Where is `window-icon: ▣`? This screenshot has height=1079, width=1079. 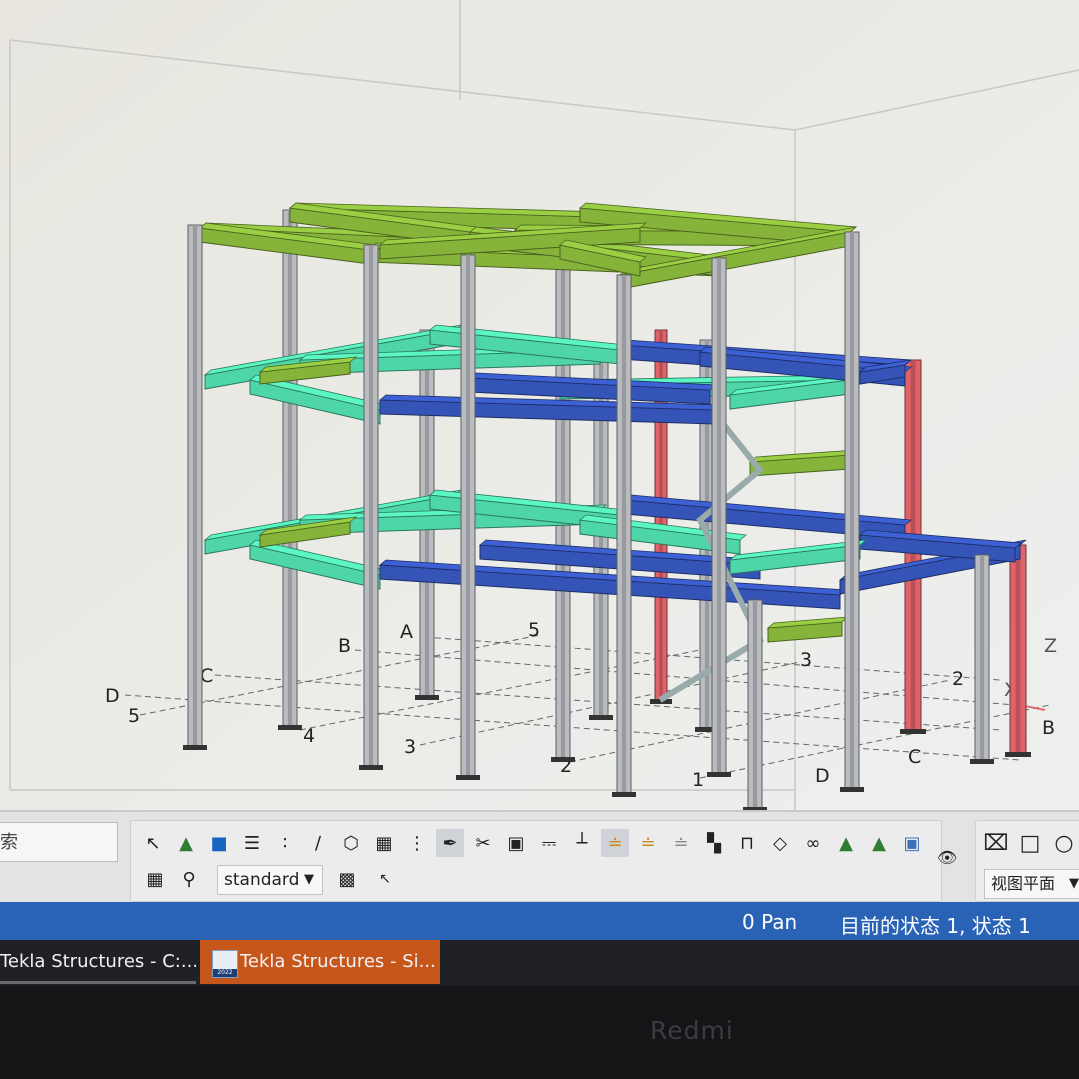
window-icon: ▣ is located at coordinates (516, 843).